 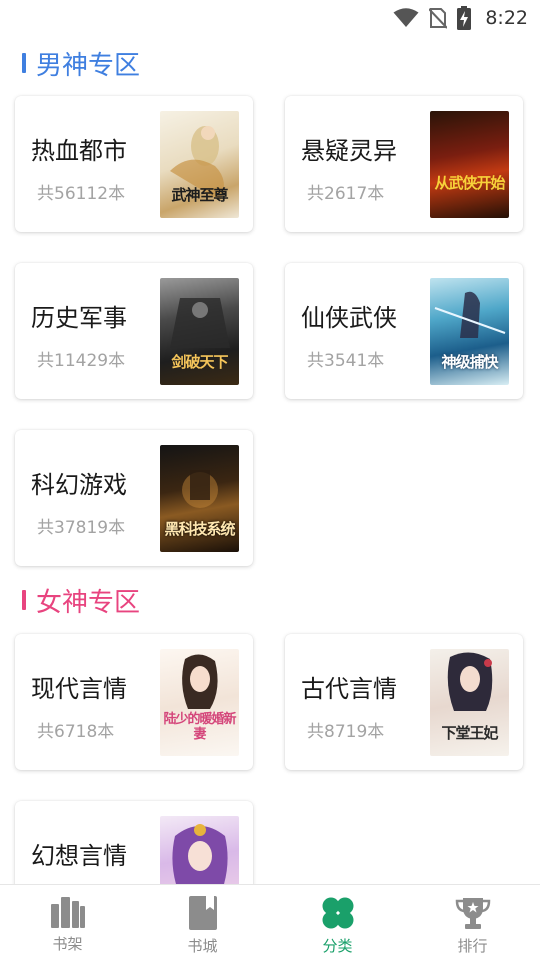 I want to click on category-name: 热血都市, so click(x=79, y=151).